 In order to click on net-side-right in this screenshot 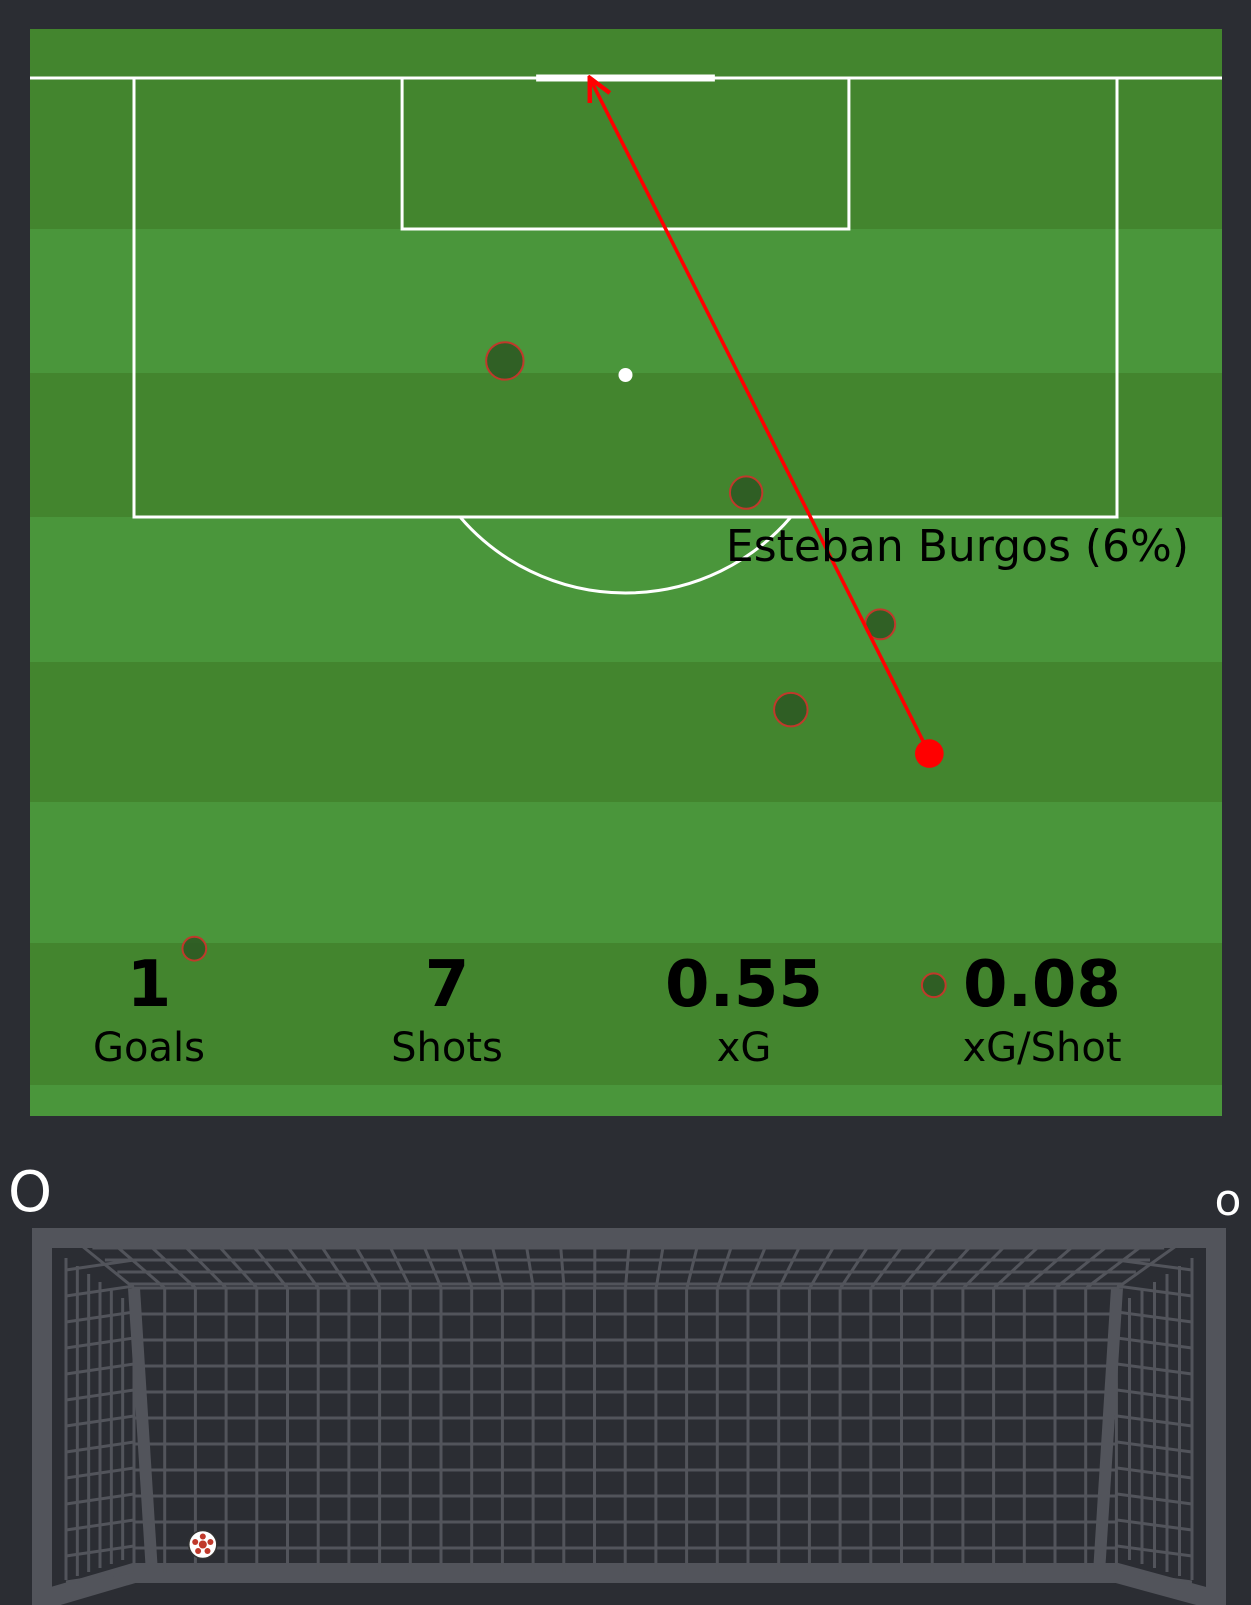, I will do `click(1155, 1421)`.